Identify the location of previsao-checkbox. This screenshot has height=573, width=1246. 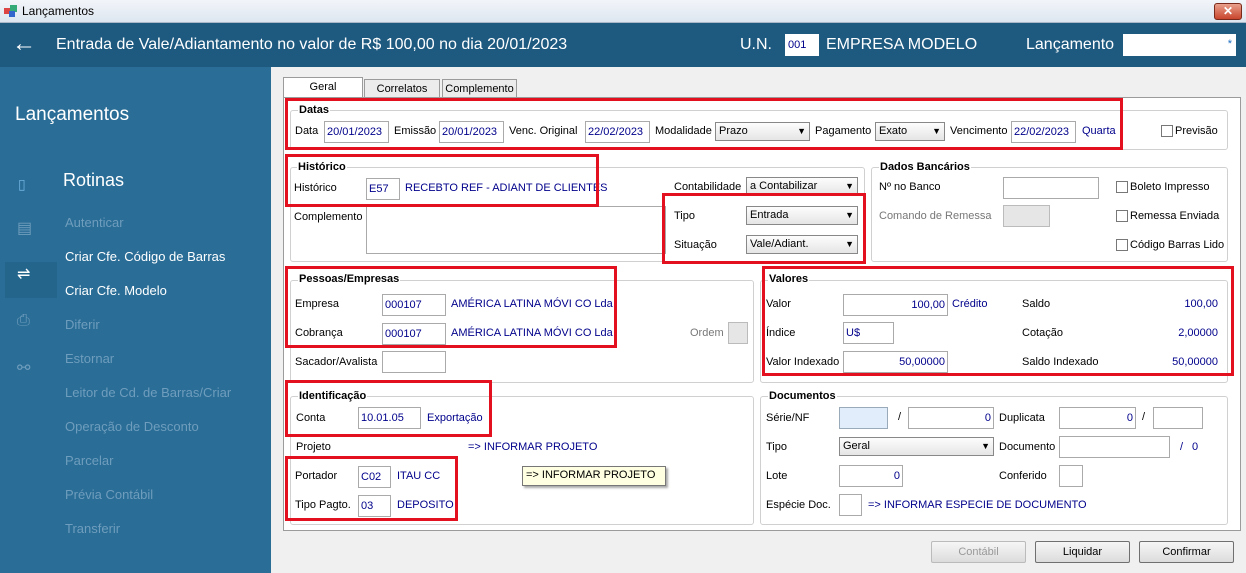
(1167, 131).